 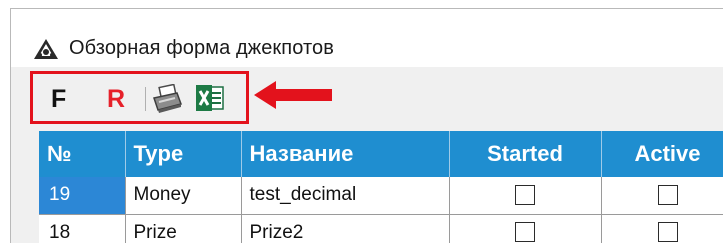 I want to click on row-name-cell: Prize2, so click(x=345, y=228).